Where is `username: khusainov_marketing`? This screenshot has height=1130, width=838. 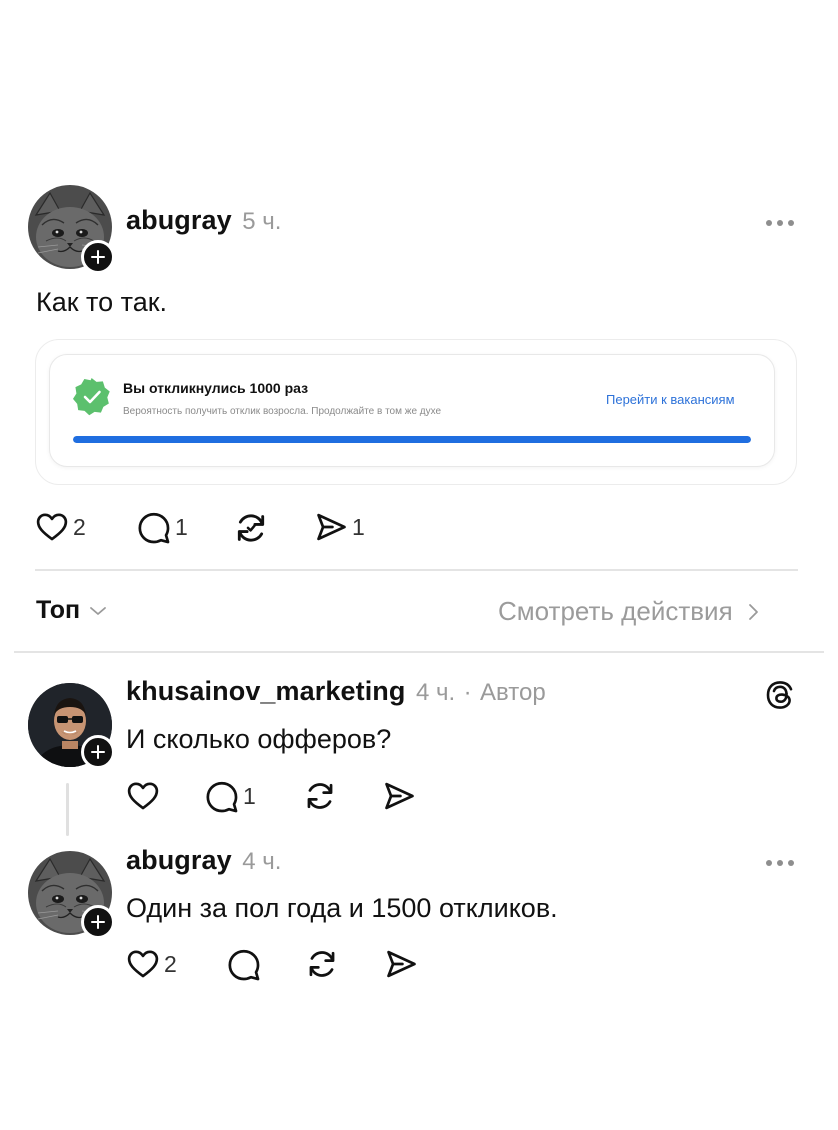 username: khusainov_marketing is located at coordinates (266, 691).